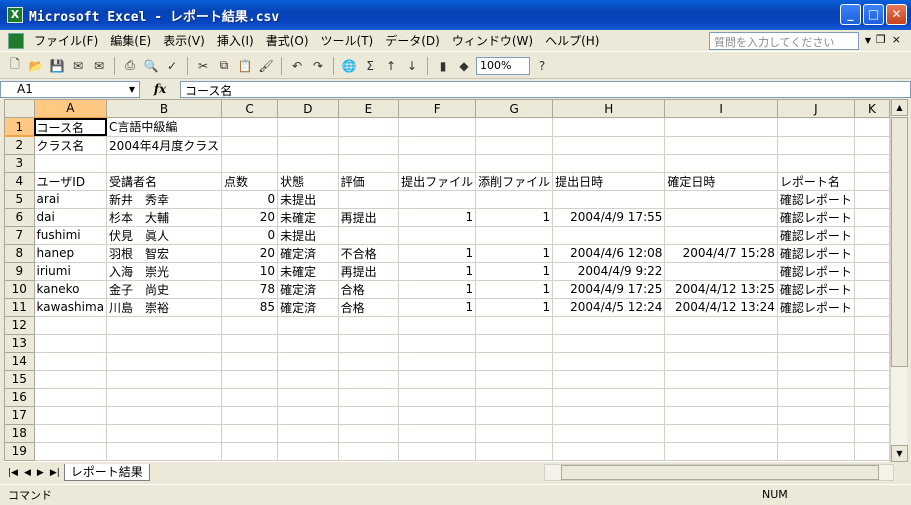  What do you see at coordinates (172, 66) in the screenshot?
I see `spelling-icon: ✓` at bounding box center [172, 66].